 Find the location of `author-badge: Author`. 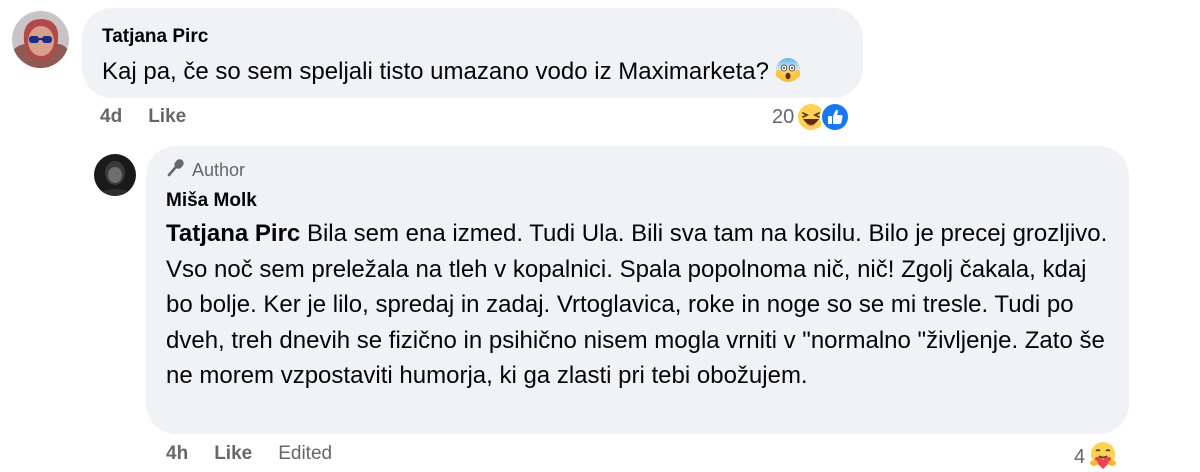

author-badge: Author is located at coordinates (205, 170).